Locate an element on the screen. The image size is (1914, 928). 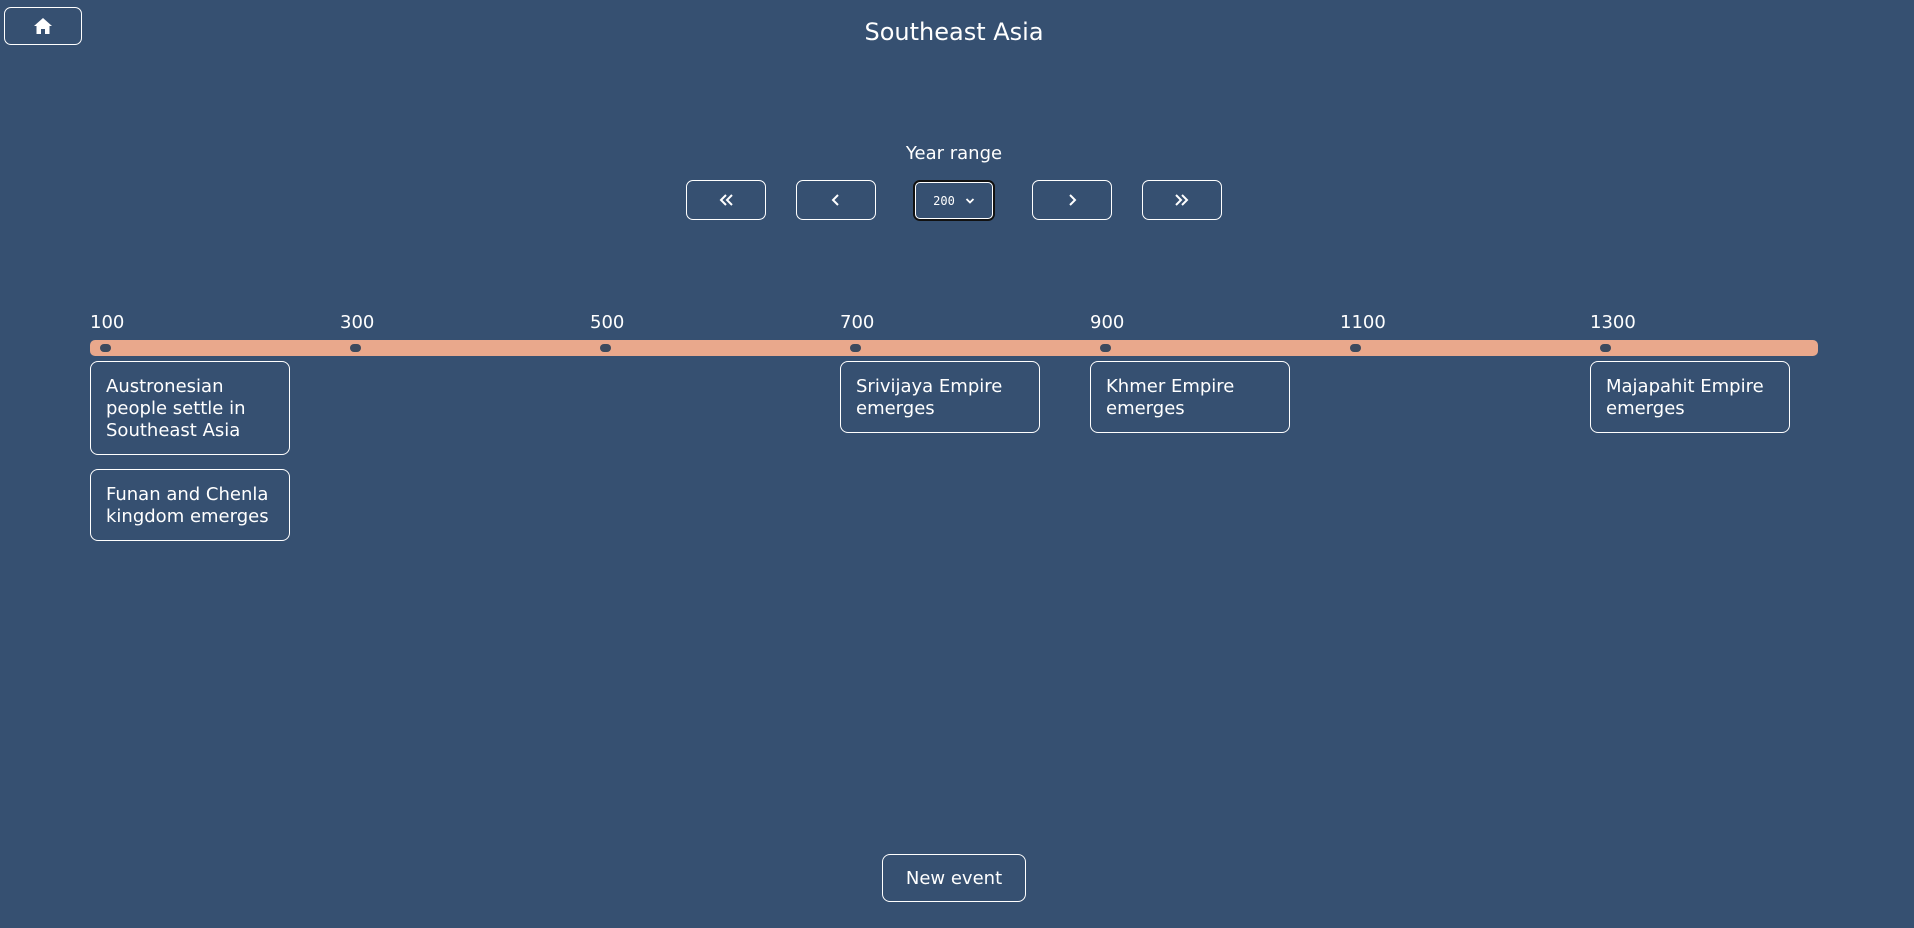
previous-range-button is located at coordinates (836, 200).